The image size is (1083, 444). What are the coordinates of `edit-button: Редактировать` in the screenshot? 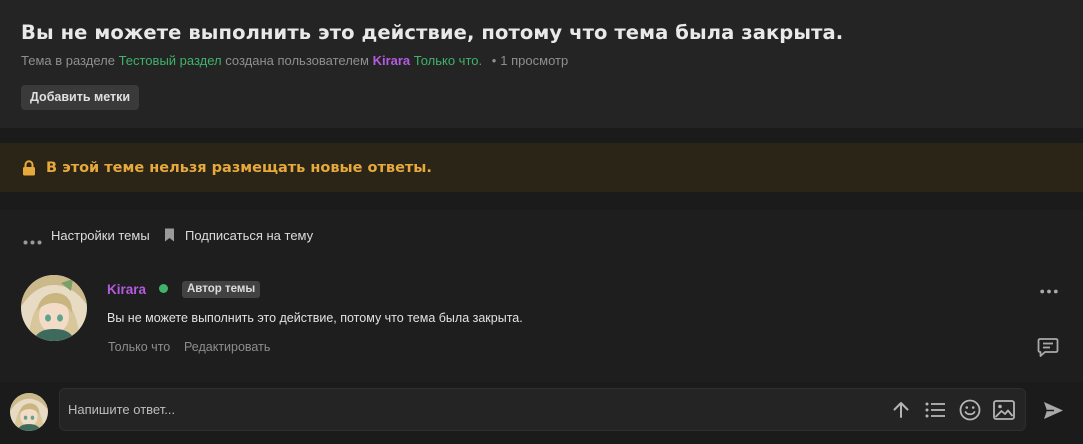 It's located at (227, 347).